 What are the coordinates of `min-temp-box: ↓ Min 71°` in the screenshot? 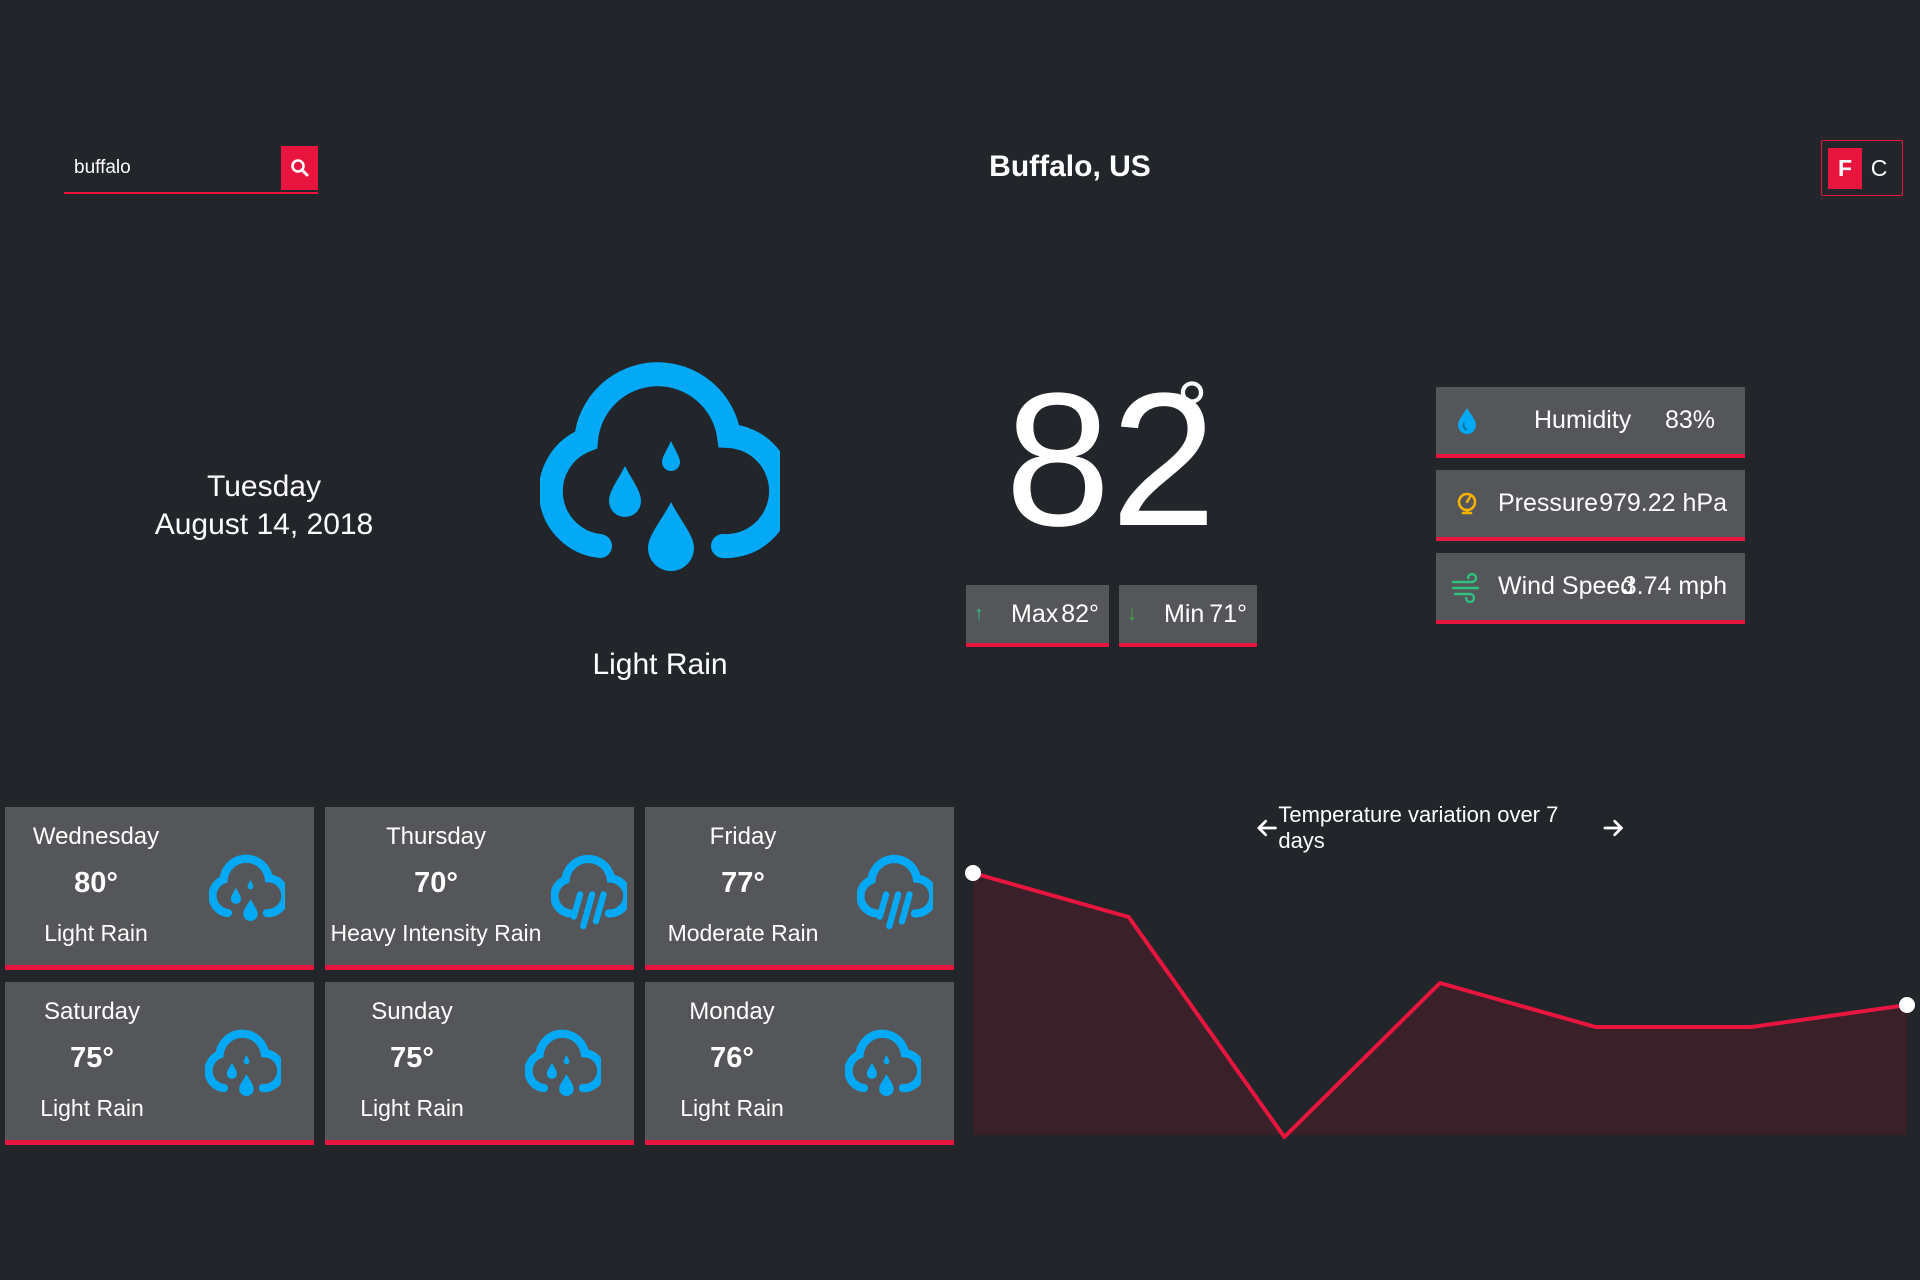 It's located at (1188, 616).